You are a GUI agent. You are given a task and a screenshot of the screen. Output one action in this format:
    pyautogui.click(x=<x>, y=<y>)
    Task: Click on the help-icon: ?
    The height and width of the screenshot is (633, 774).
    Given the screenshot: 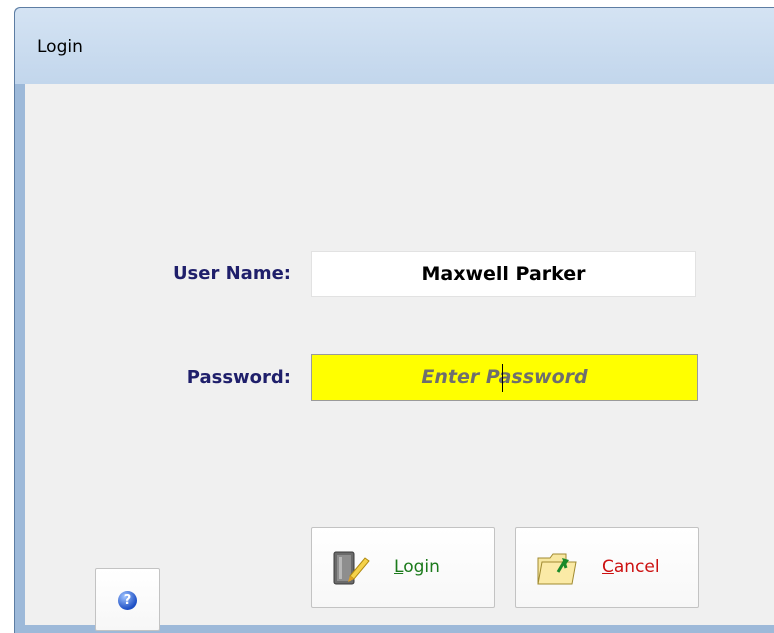 What is the action you would take?
    pyautogui.click(x=127, y=600)
    